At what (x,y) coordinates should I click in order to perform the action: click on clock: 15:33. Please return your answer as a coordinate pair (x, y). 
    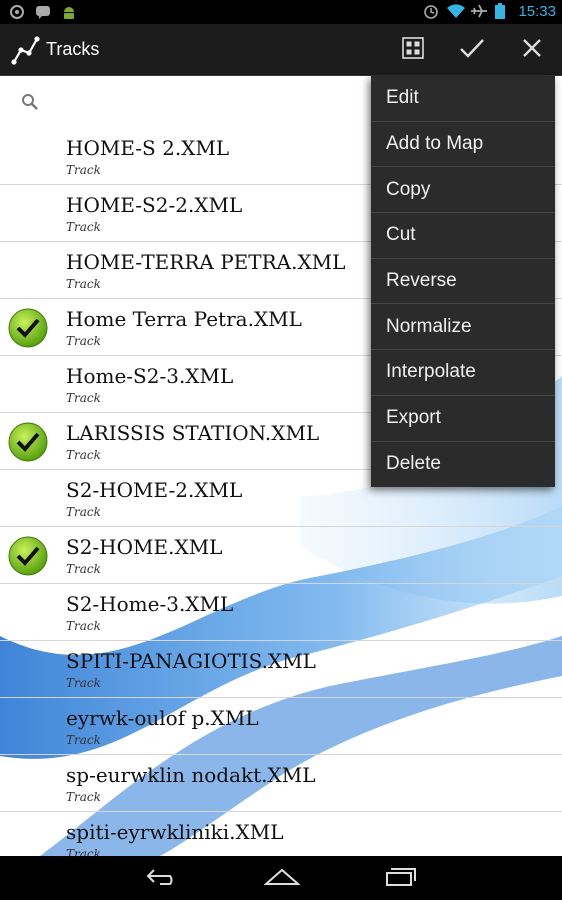
    Looking at the image, I should click on (537, 11).